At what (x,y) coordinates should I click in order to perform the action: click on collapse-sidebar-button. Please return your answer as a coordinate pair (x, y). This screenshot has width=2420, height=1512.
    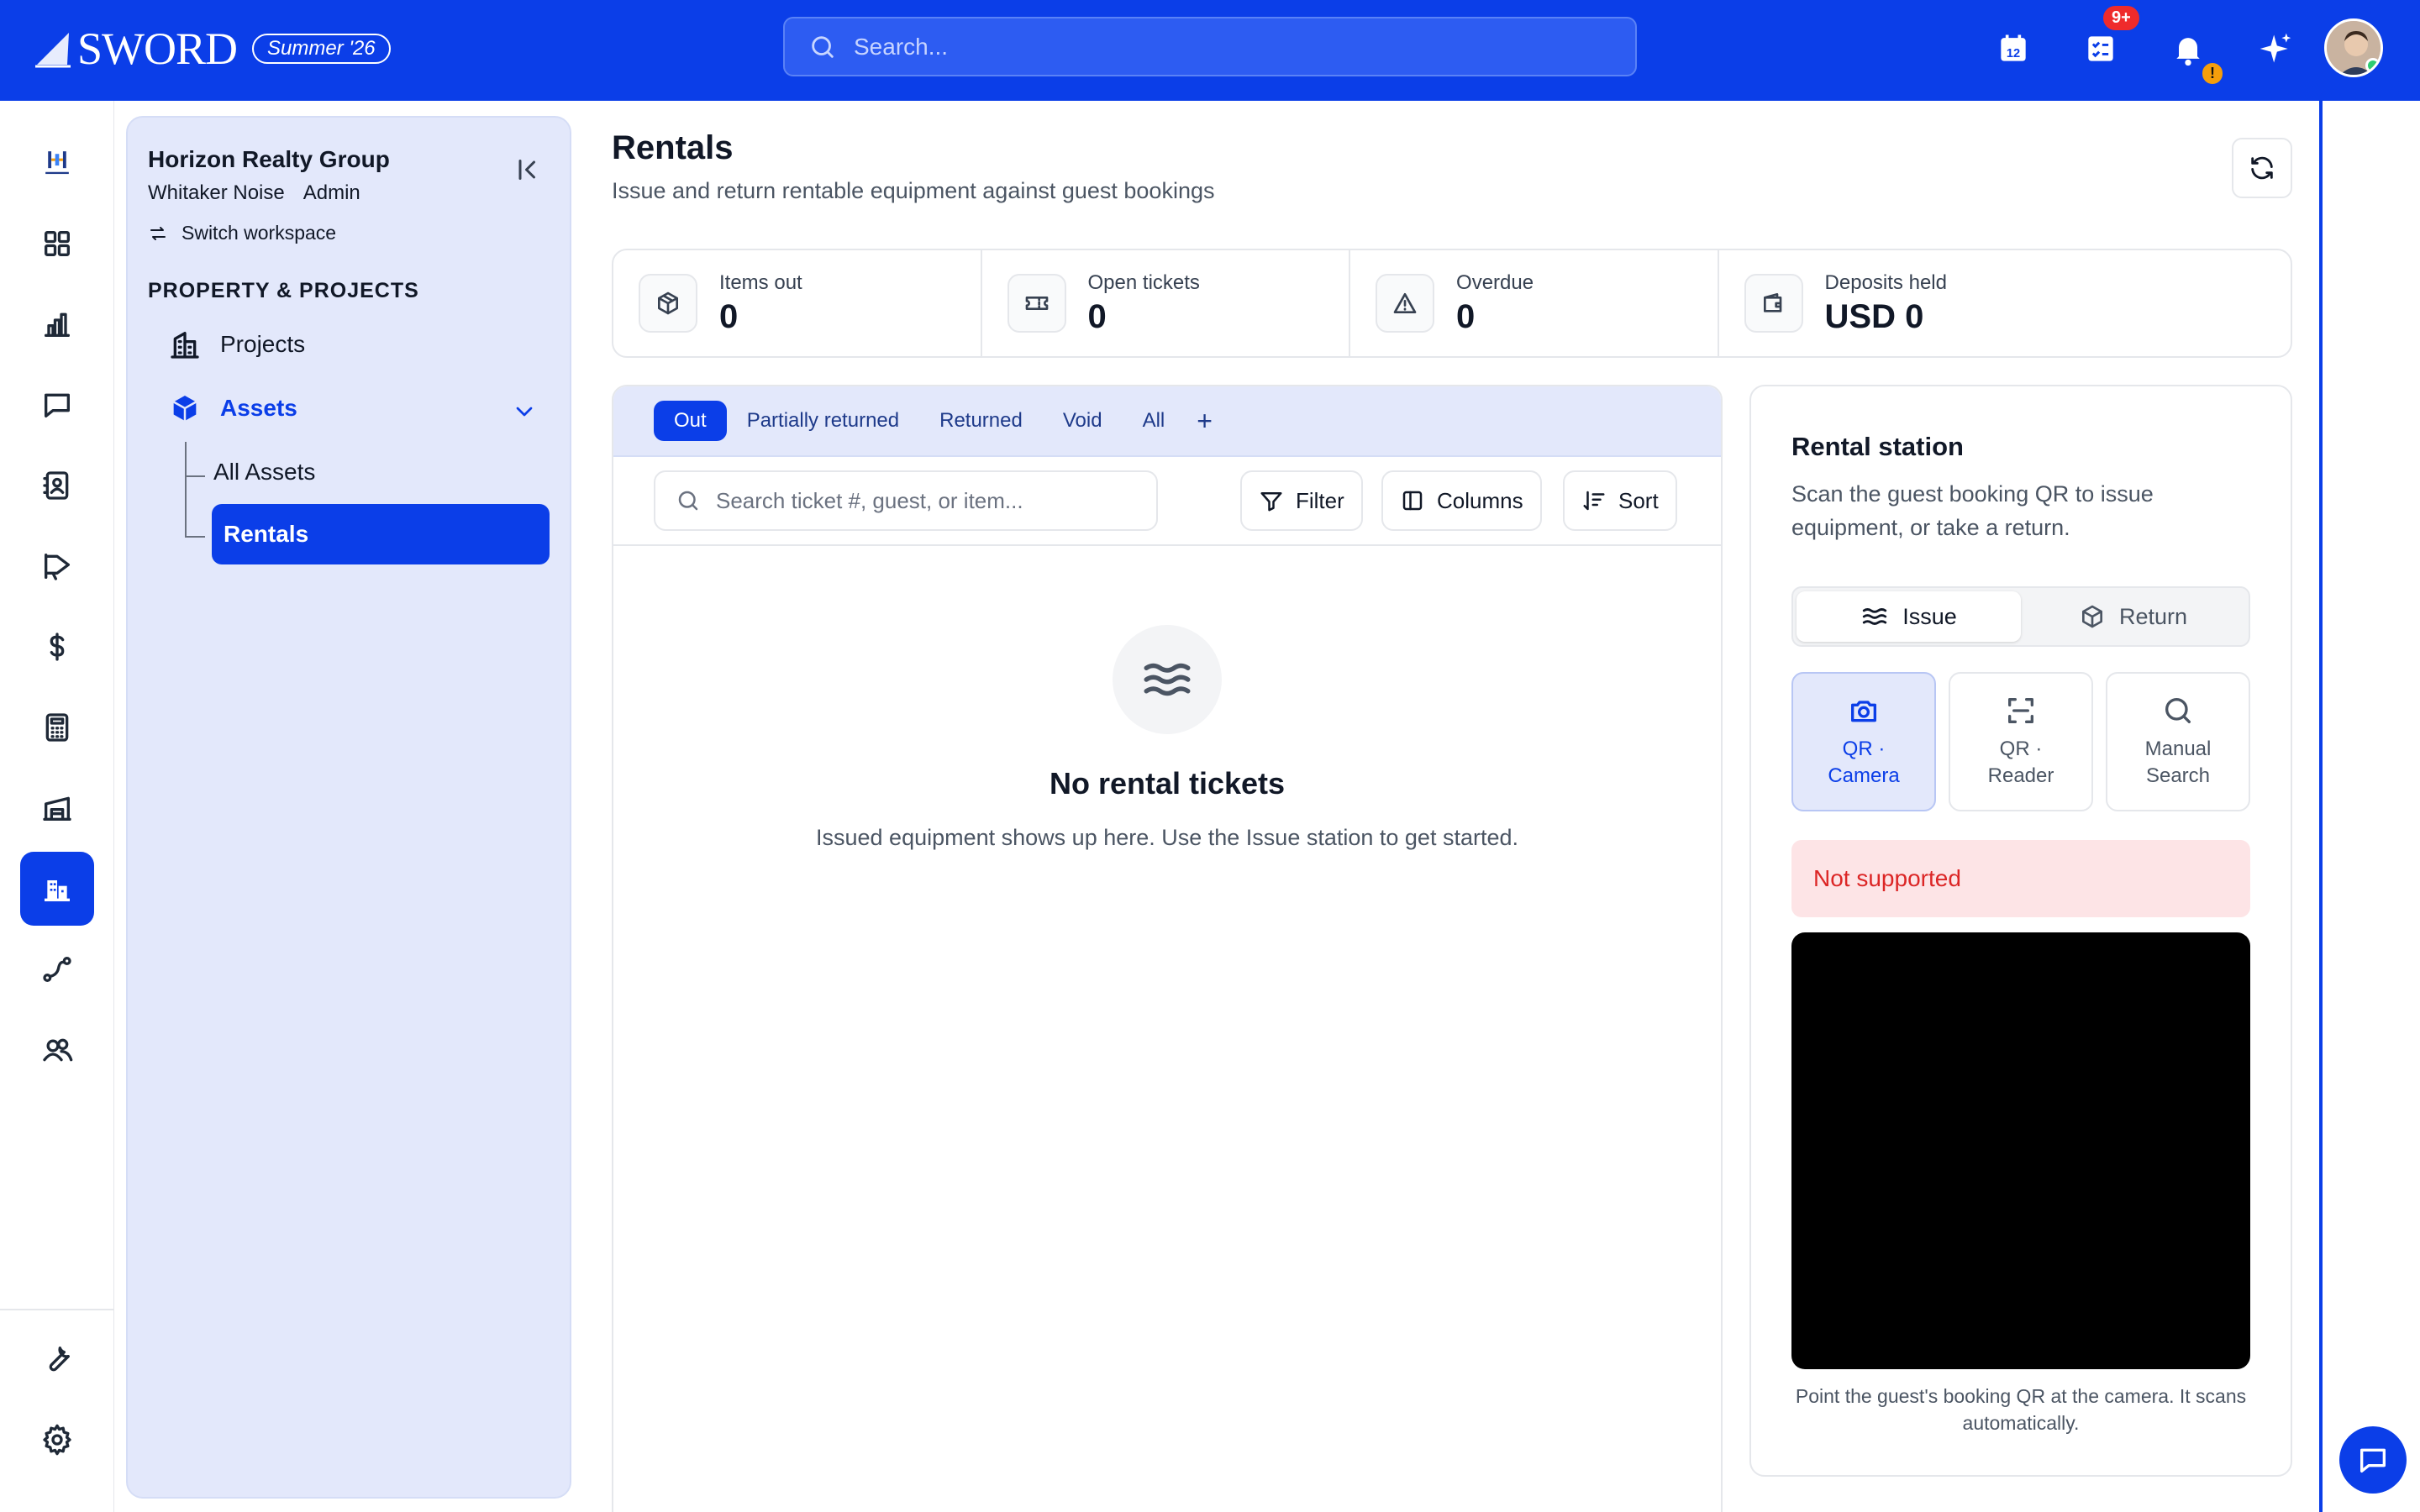
    Looking at the image, I should click on (528, 170).